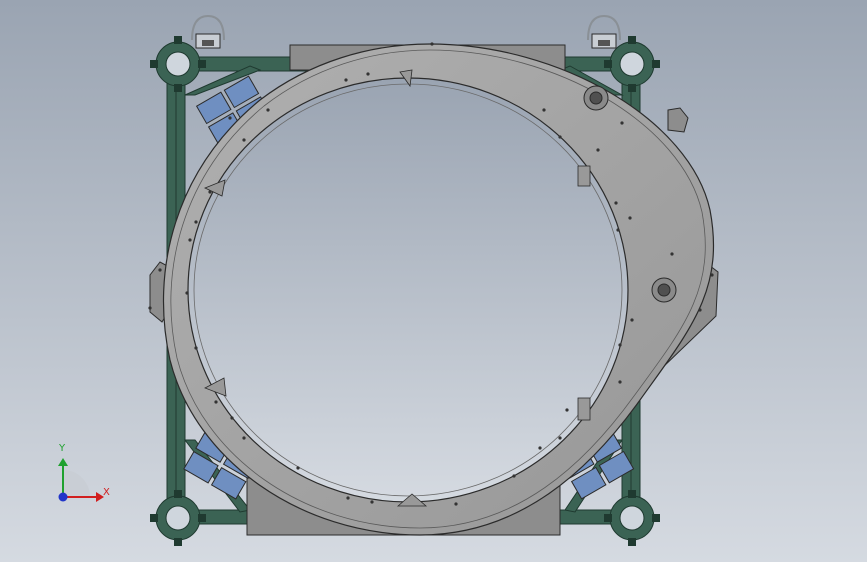 This screenshot has height=562, width=867. What do you see at coordinates (62, 448) in the screenshot?
I see `triad-y-label: Y` at bounding box center [62, 448].